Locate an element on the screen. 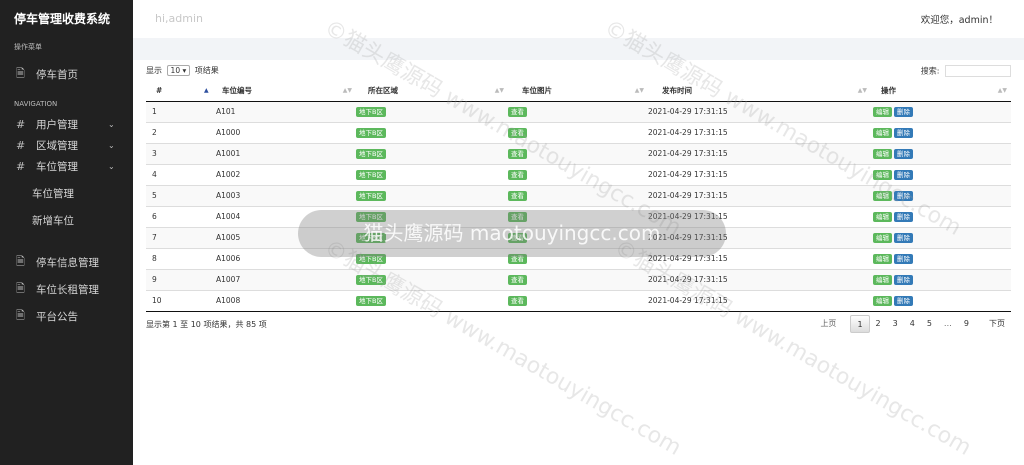 The image size is (1024, 465). pagination-next: 下页 is located at coordinates (997, 324).